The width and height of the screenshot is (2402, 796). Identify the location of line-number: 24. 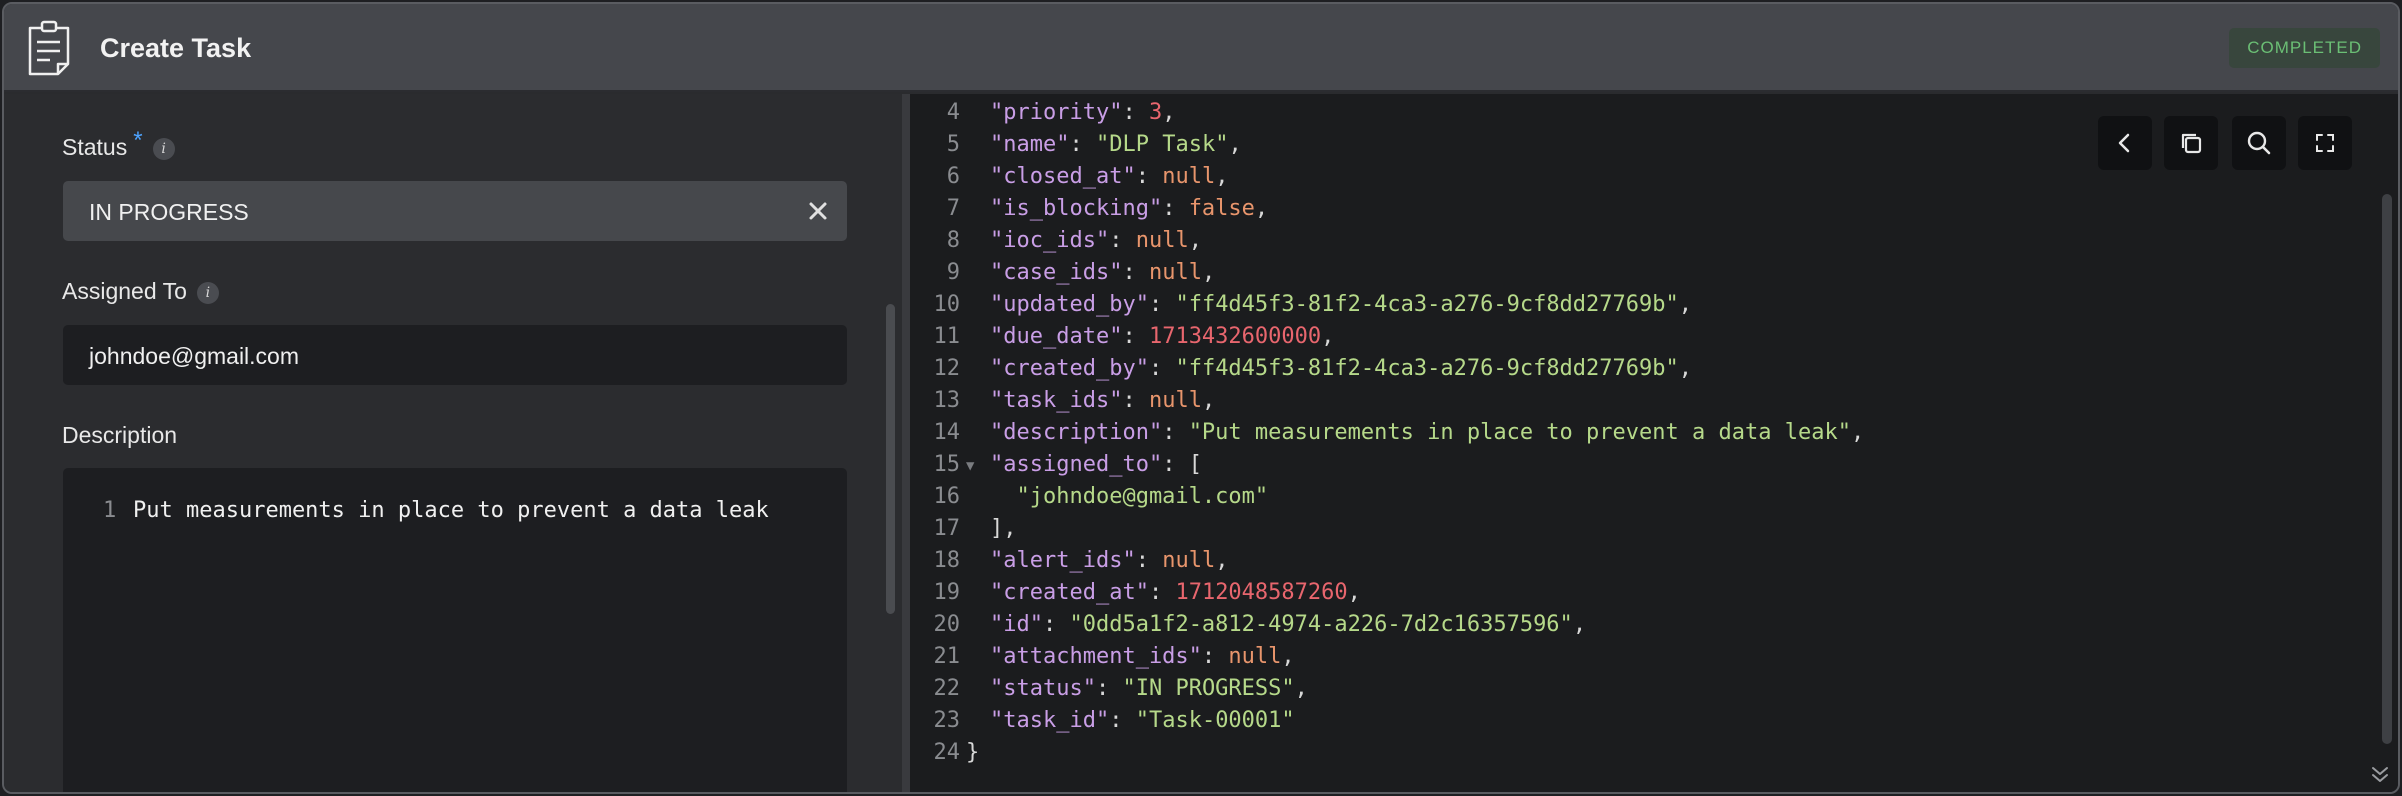
(947, 752).